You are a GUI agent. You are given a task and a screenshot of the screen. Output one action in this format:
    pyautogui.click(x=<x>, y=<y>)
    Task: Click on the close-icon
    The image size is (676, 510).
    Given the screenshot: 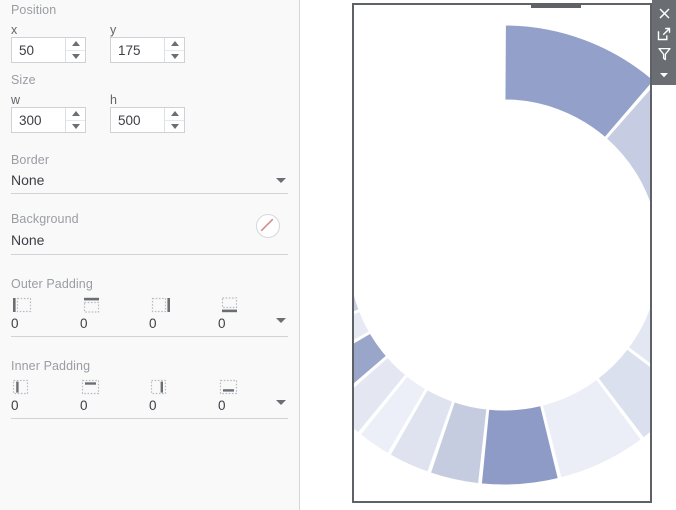 What is the action you would take?
    pyautogui.click(x=664, y=13)
    